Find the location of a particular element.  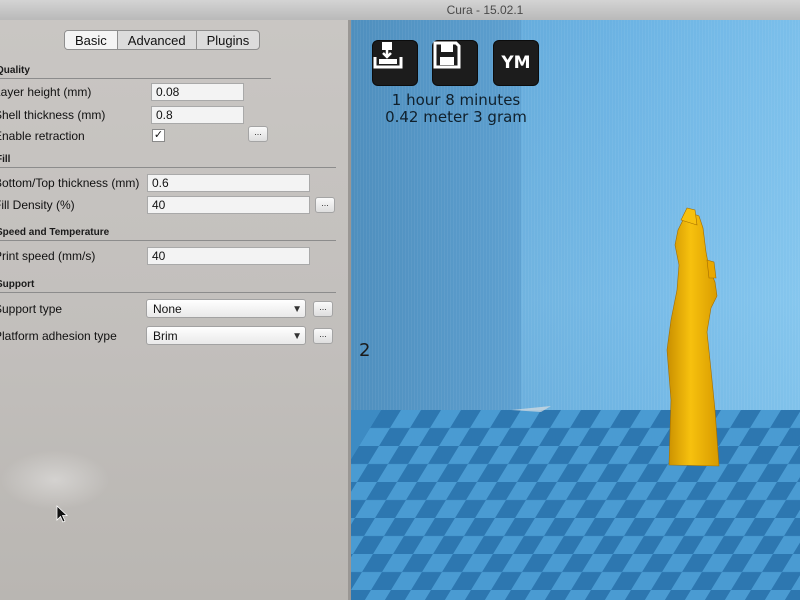

fill-density-input: 40 is located at coordinates (228, 205).